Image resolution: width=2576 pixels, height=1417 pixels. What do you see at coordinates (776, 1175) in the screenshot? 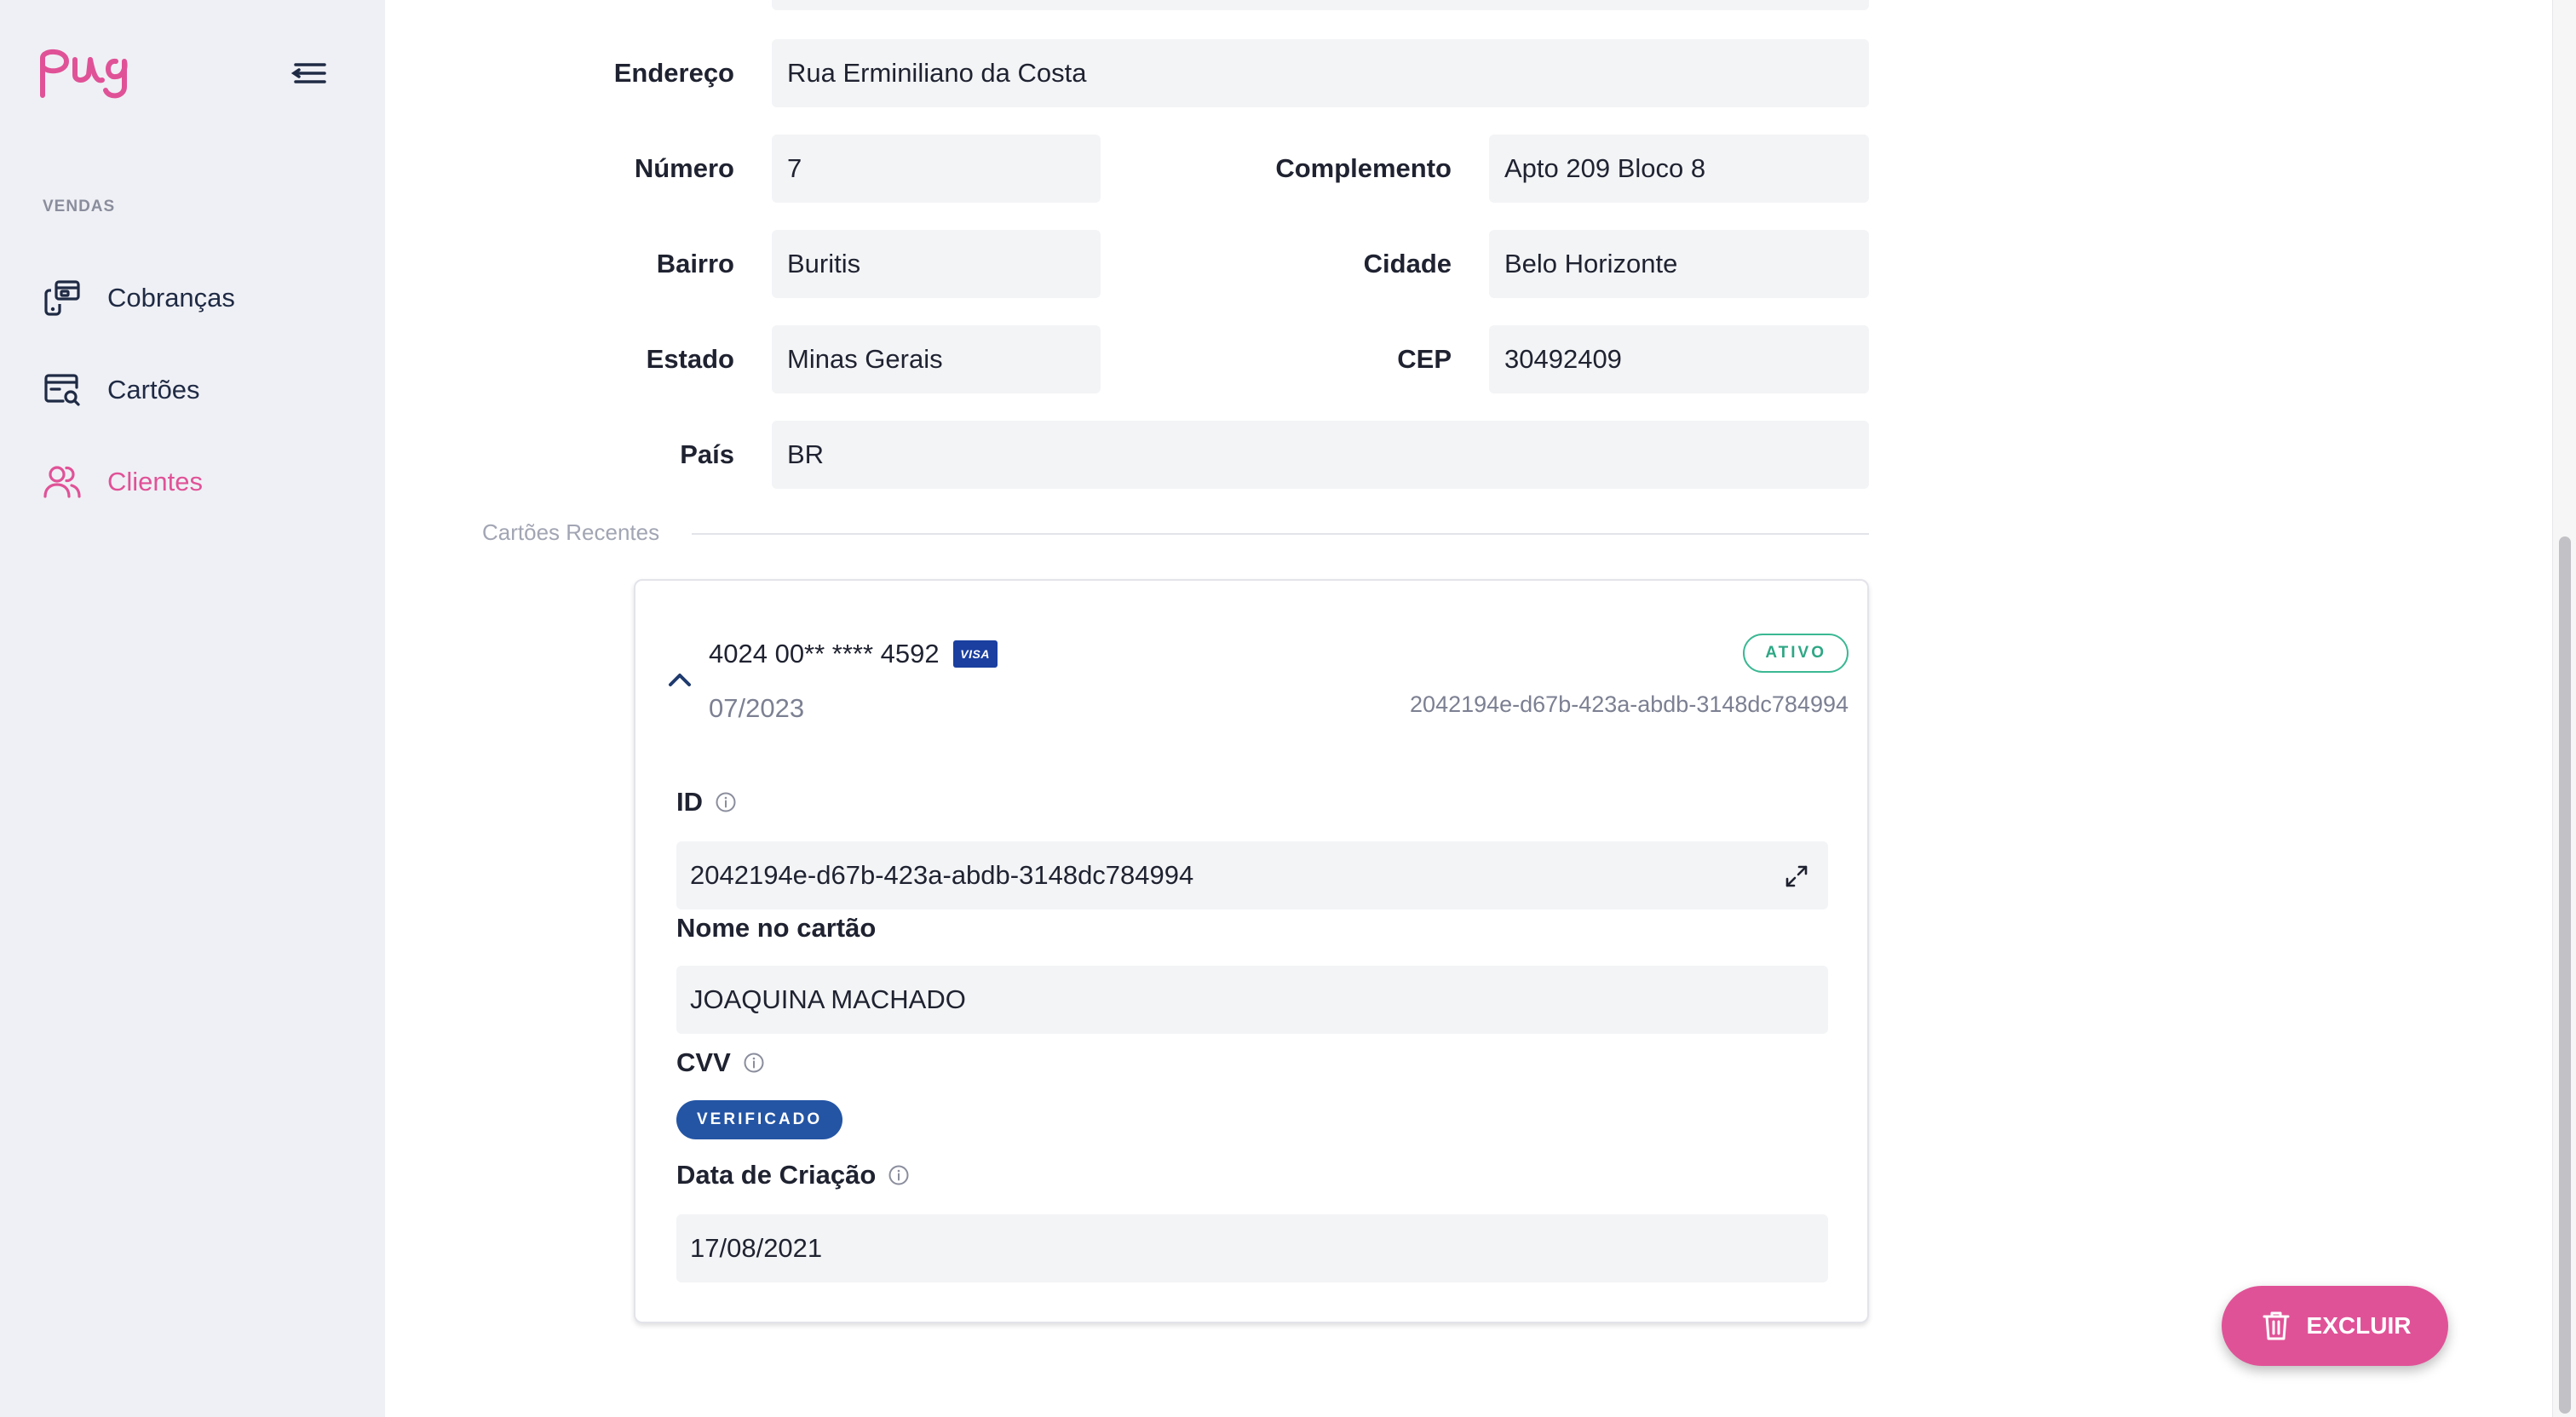
I see `created-label: Data de Criação` at bounding box center [776, 1175].